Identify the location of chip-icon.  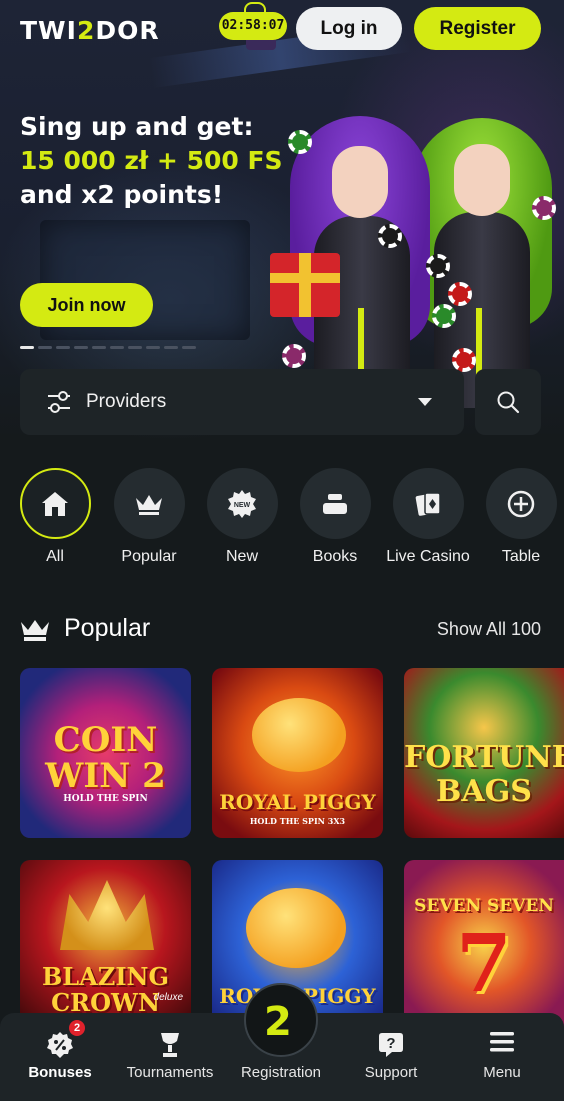
(521, 503).